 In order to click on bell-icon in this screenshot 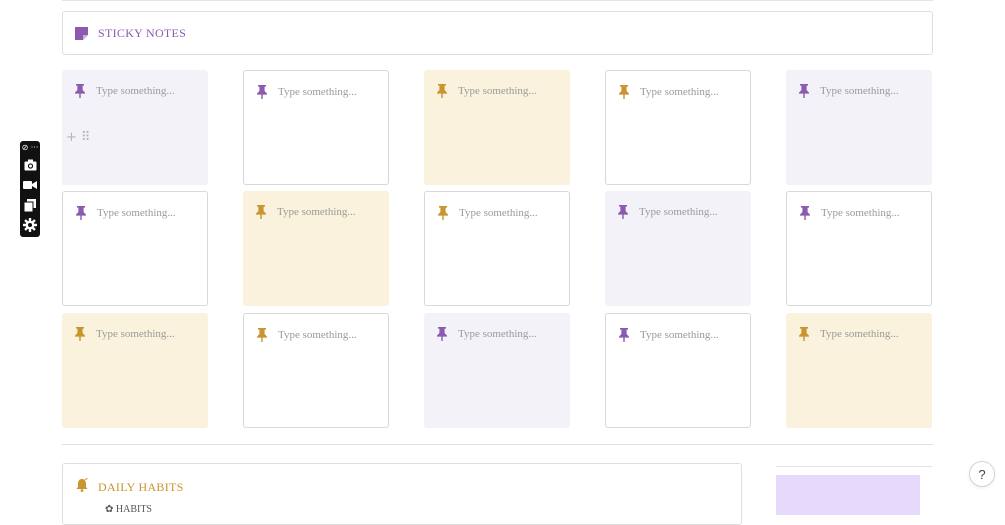, I will do `click(82, 485)`.